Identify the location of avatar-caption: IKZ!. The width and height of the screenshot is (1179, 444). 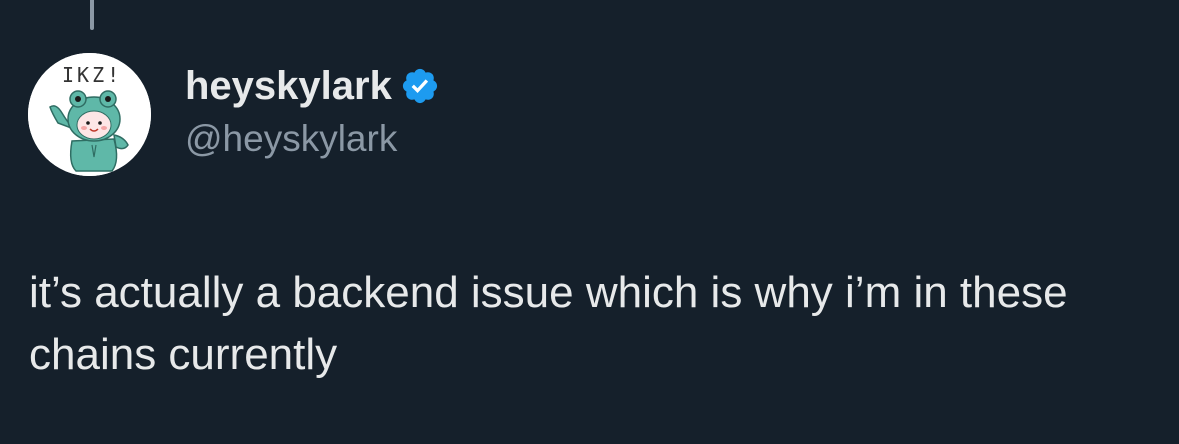
(92, 75).